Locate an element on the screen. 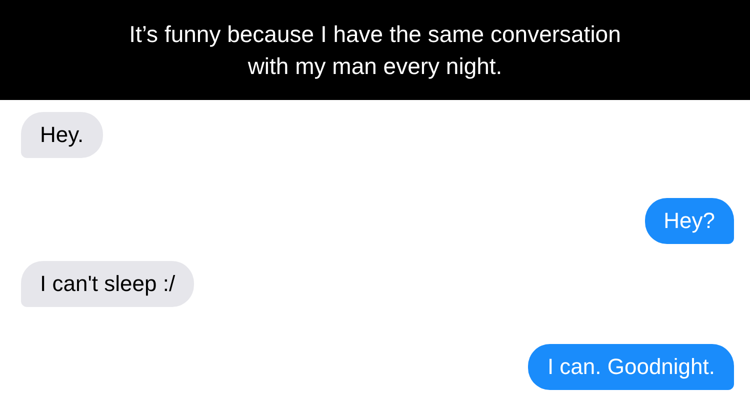 The height and width of the screenshot is (415, 750). sent-message-bubble: Hey? is located at coordinates (689, 221).